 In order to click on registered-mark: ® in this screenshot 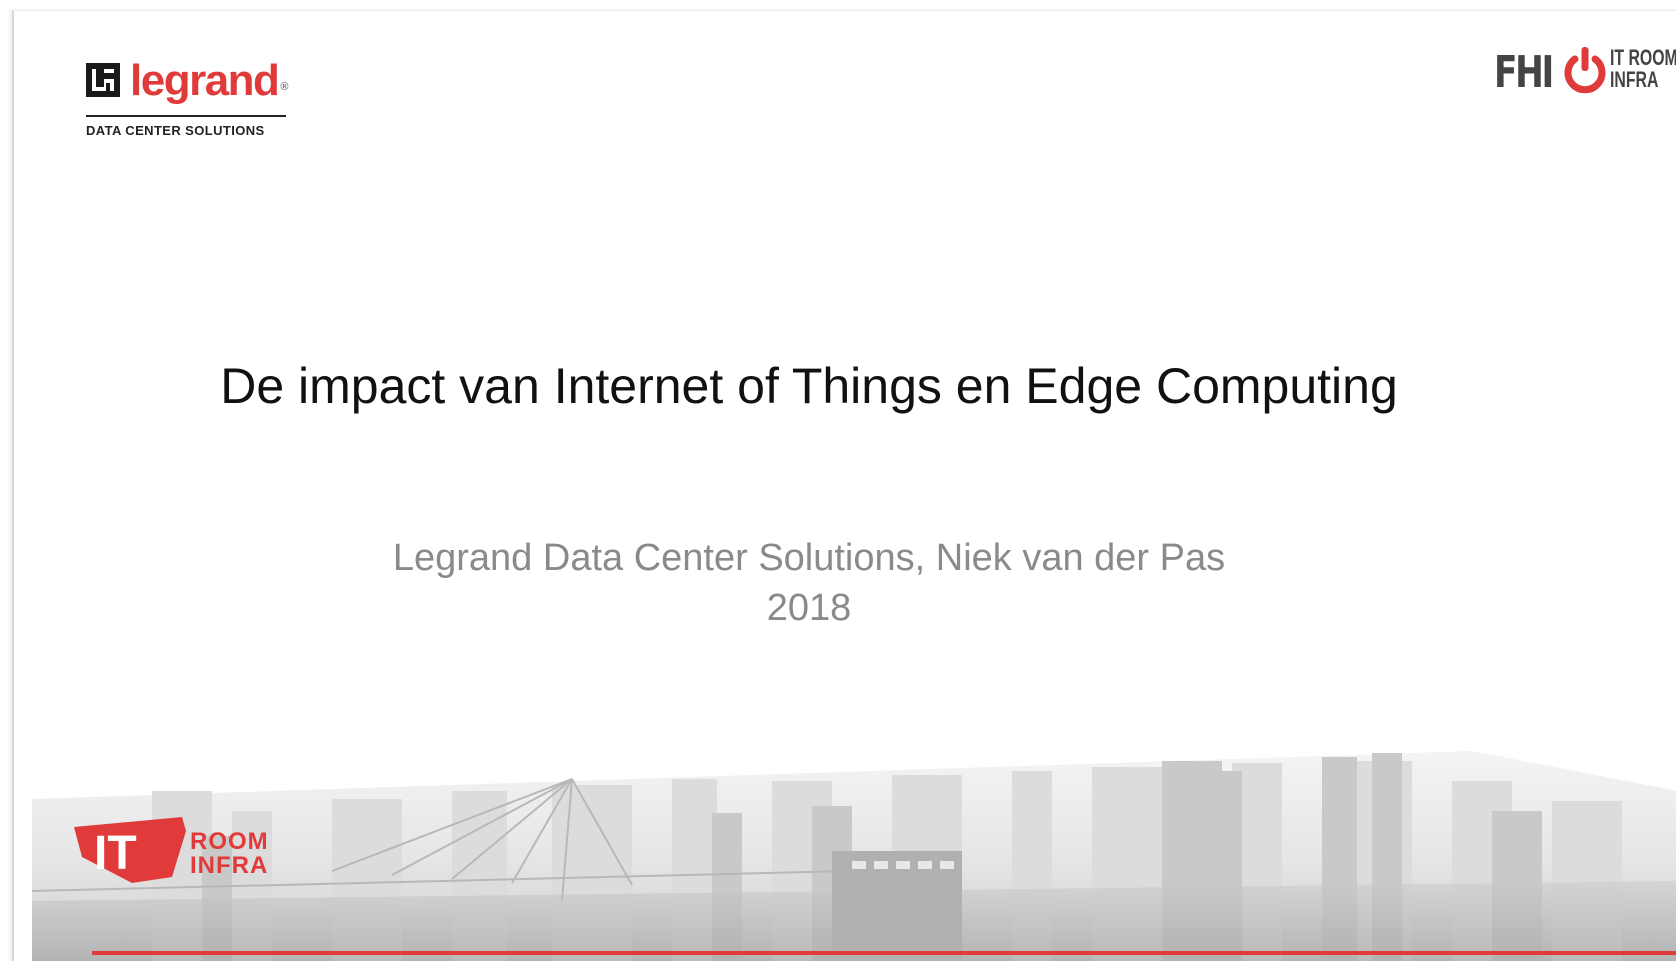, I will do `click(284, 87)`.